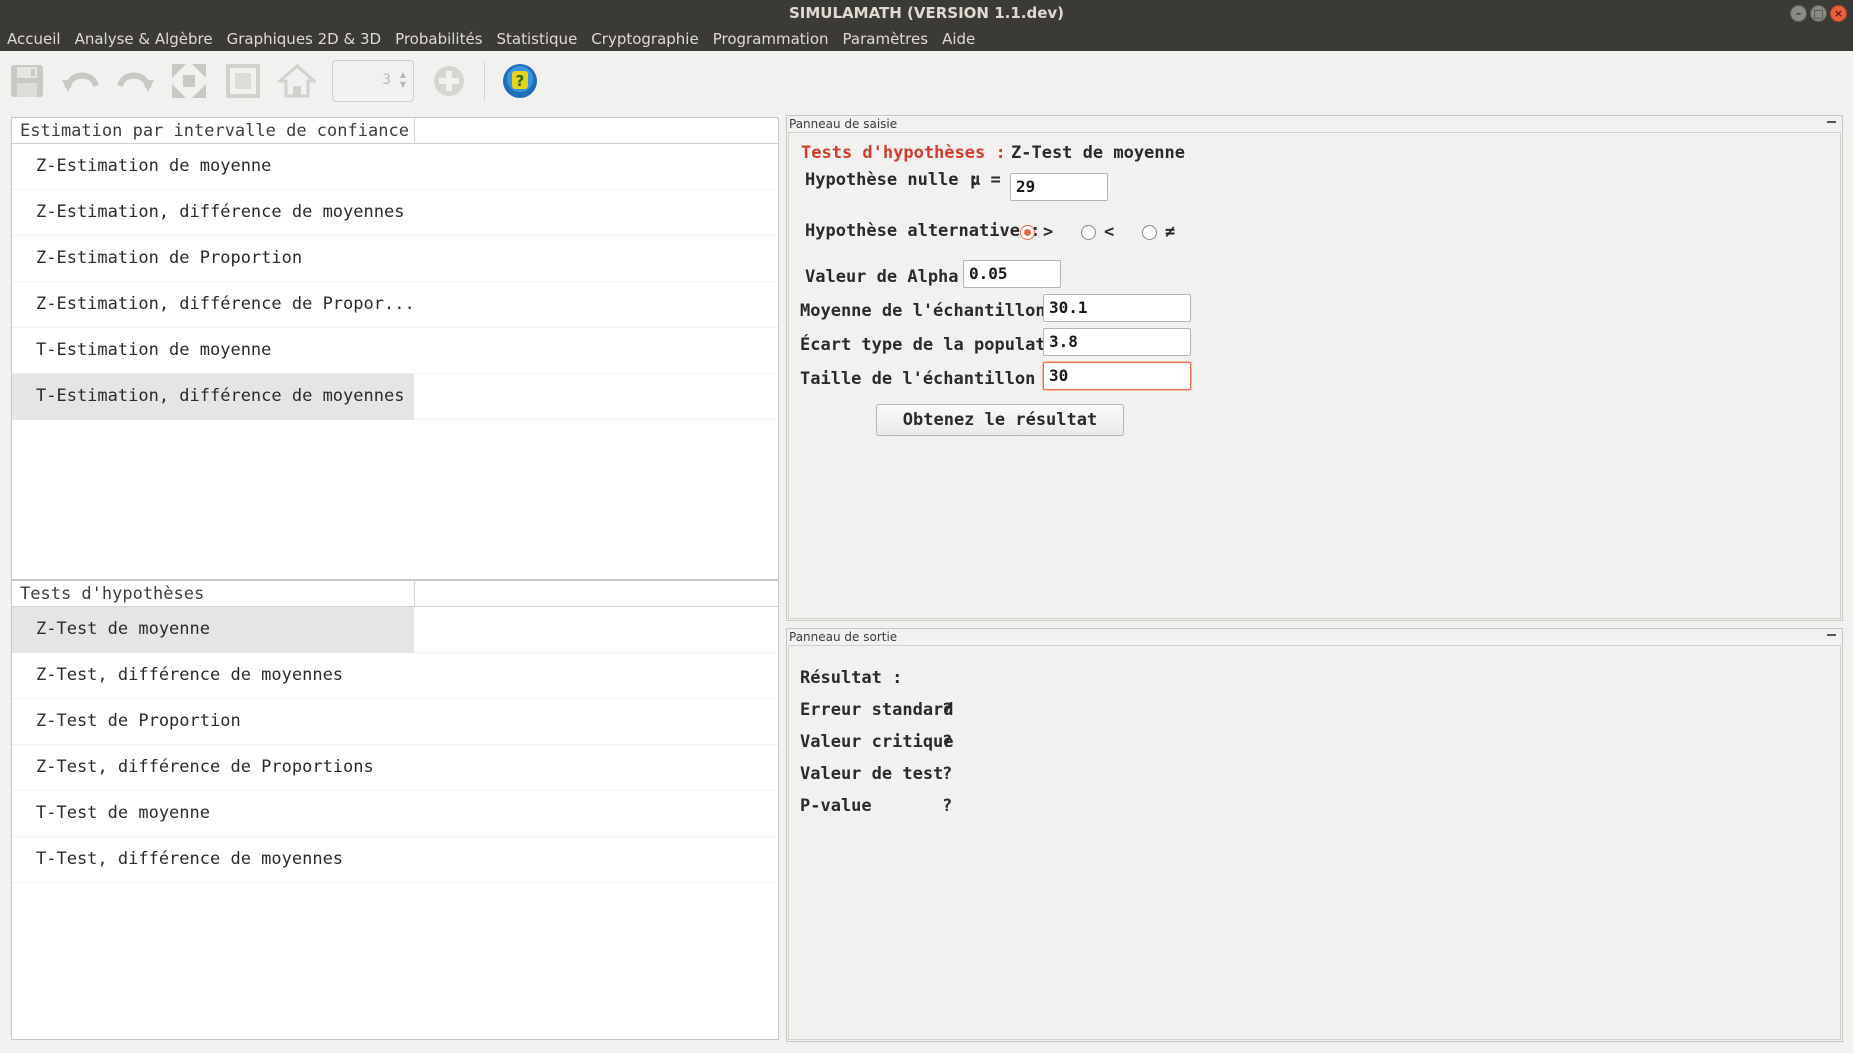  What do you see at coordinates (1170, 232) in the screenshot?
I see `radio-not-equal-label: ≠` at bounding box center [1170, 232].